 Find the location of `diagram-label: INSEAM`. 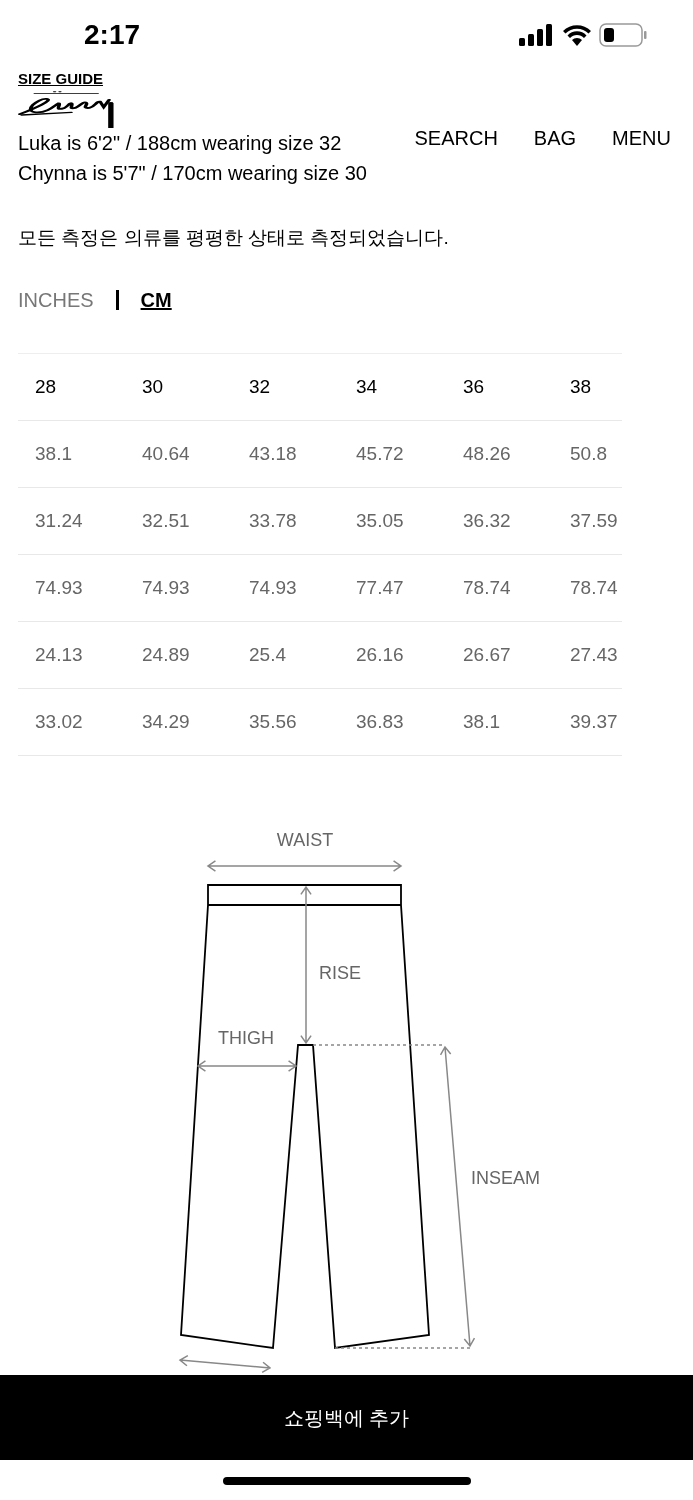

diagram-label: INSEAM is located at coordinates (505, 1178).